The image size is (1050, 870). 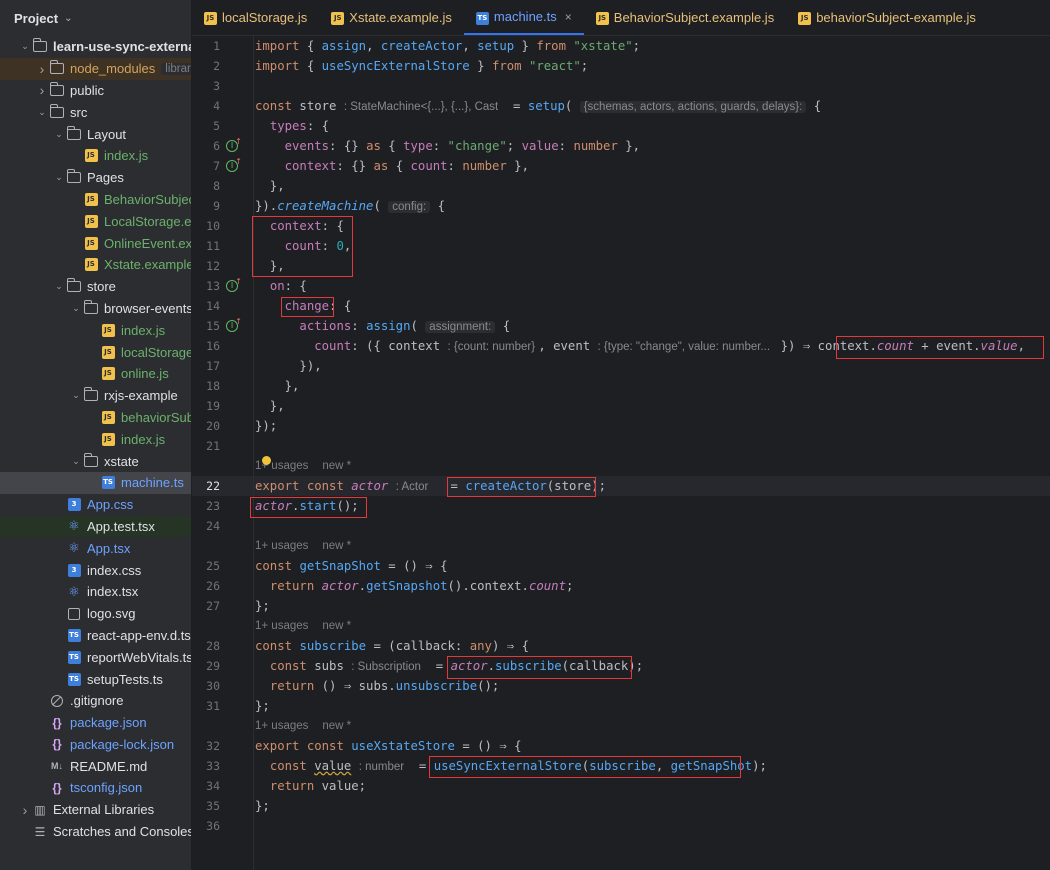 I want to click on tree-item: JS localStorage., so click(x=95, y=352).